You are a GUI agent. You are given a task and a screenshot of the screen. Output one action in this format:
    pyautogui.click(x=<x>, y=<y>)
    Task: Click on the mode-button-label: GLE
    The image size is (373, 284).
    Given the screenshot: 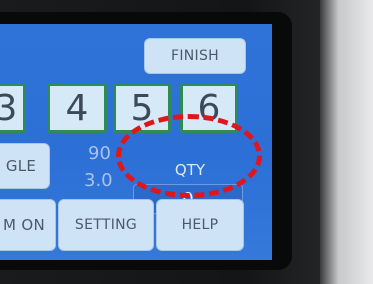 What is the action you would take?
    pyautogui.click(x=21, y=166)
    